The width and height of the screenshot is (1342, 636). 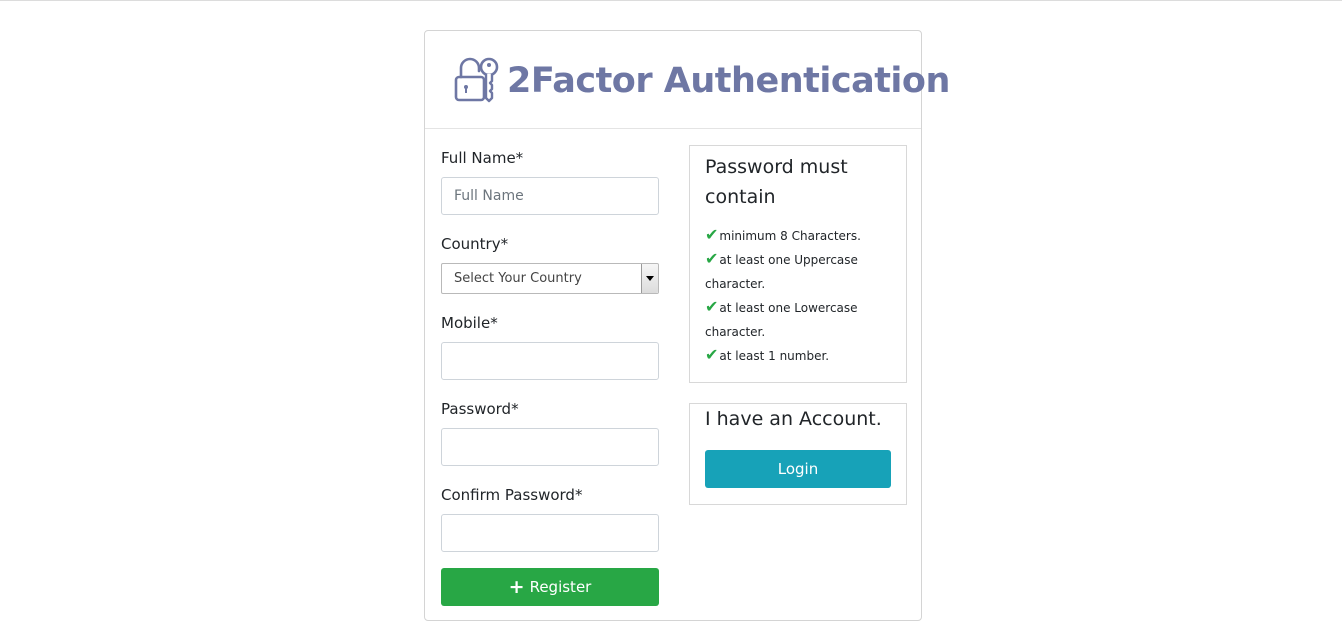 What do you see at coordinates (482, 158) in the screenshot?
I see `full-name-label: Full Name*` at bounding box center [482, 158].